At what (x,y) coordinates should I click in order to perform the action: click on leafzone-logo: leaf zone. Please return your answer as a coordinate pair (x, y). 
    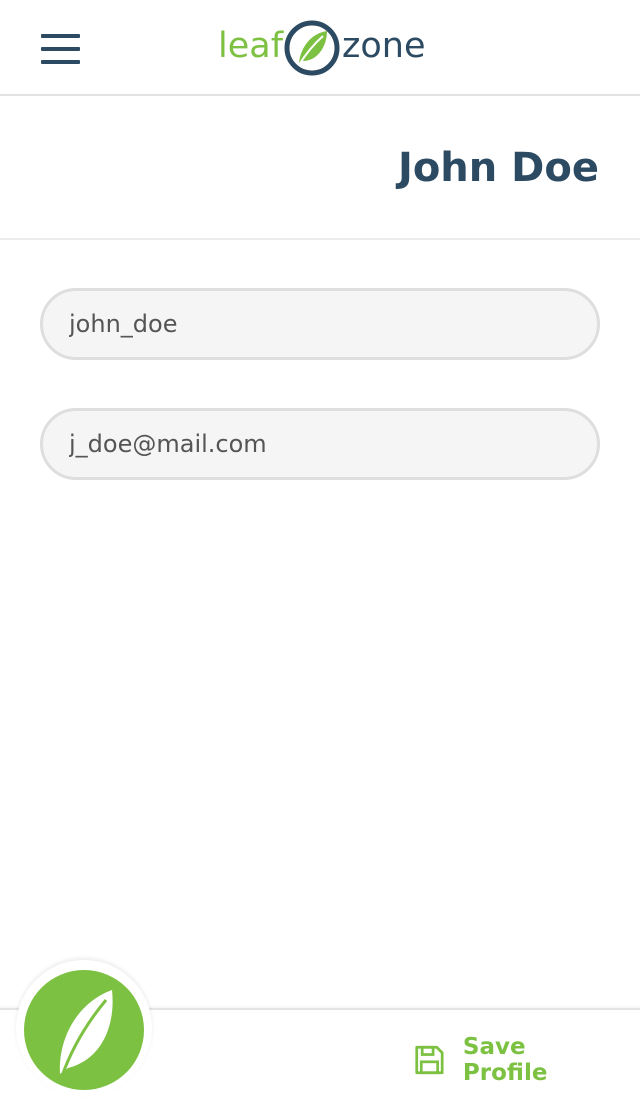
    Looking at the image, I should click on (322, 48).